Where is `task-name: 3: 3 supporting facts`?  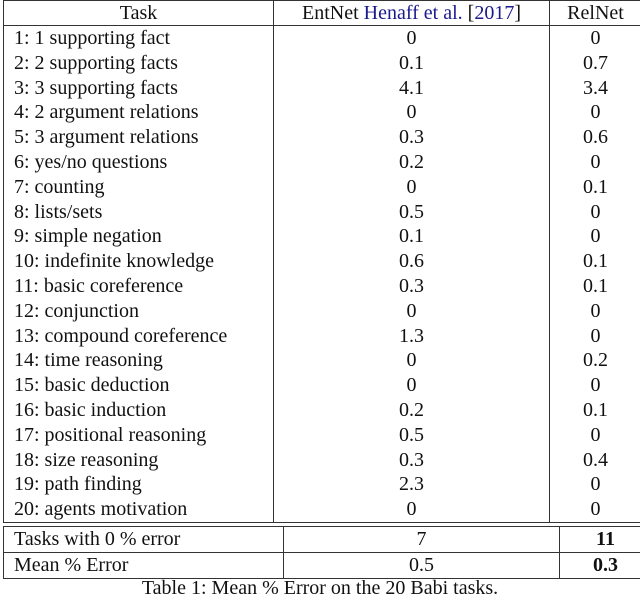 task-name: 3: 3 supporting facts is located at coordinates (96, 87).